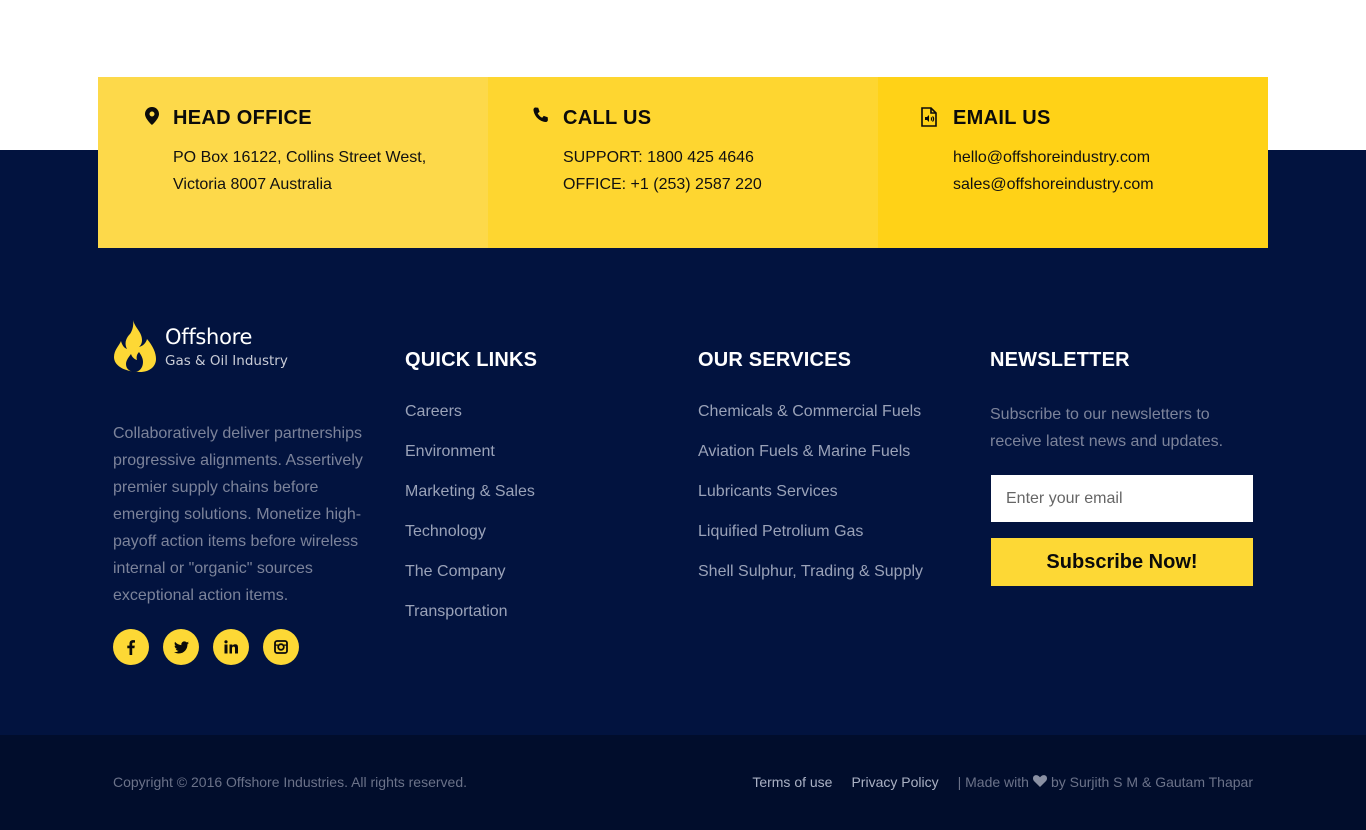 The height and width of the screenshot is (830, 1366). I want to click on newsletter-title: NEWSLETTER, so click(1060, 360).